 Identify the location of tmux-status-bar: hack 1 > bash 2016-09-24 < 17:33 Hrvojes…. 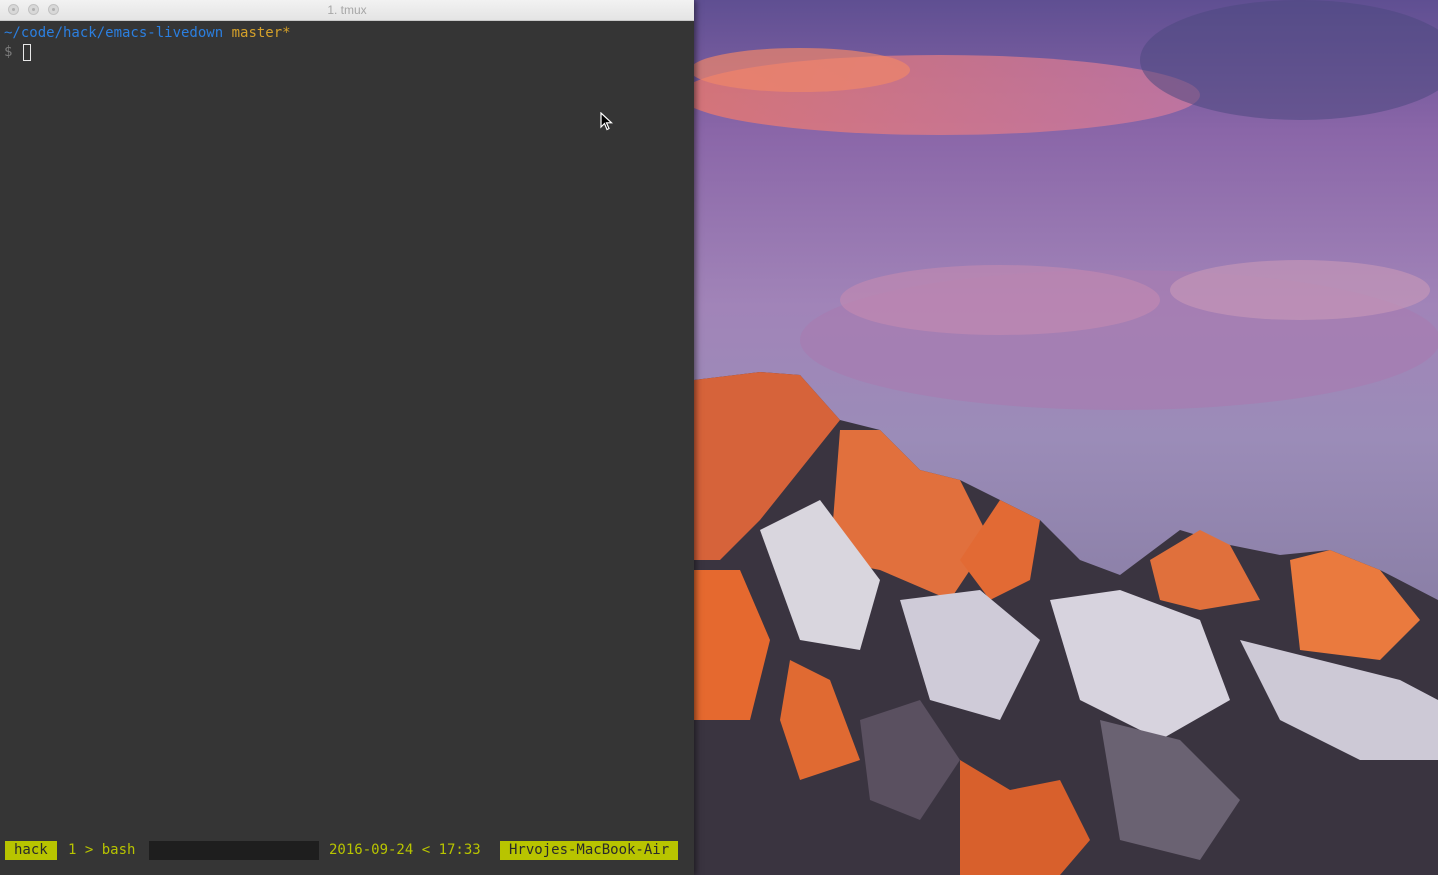
(347, 850).